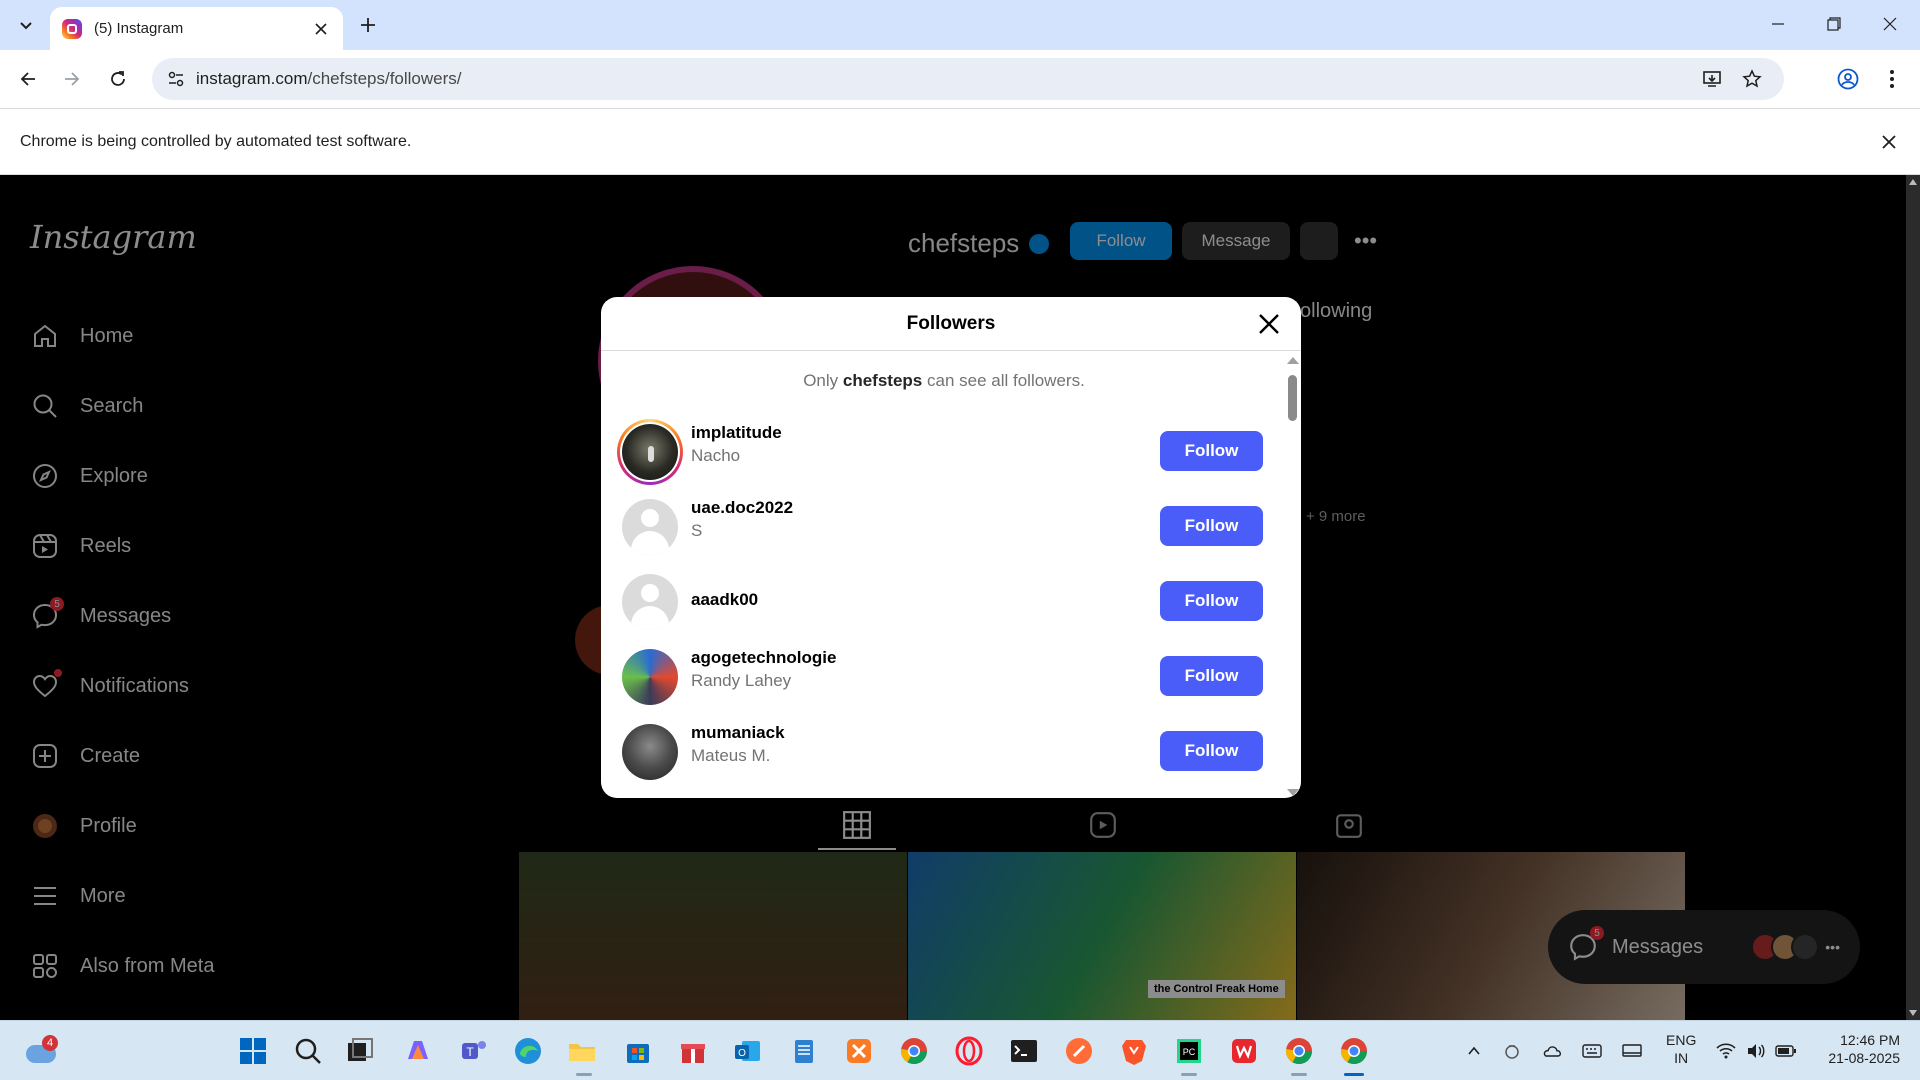 This screenshot has width=1920, height=1080. What do you see at coordinates (1349, 825) in the screenshot?
I see `tagged-icon` at bounding box center [1349, 825].